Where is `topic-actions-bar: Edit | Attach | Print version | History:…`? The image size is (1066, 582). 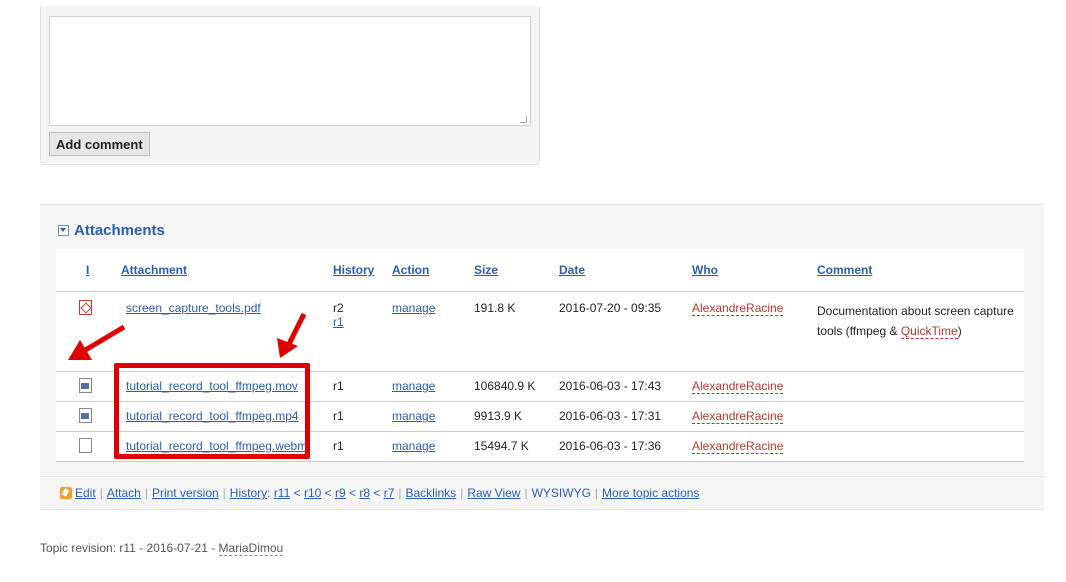 topic-actions-bar: Edit | Attach | Print version | History:… is located at coordinates (542, 493).